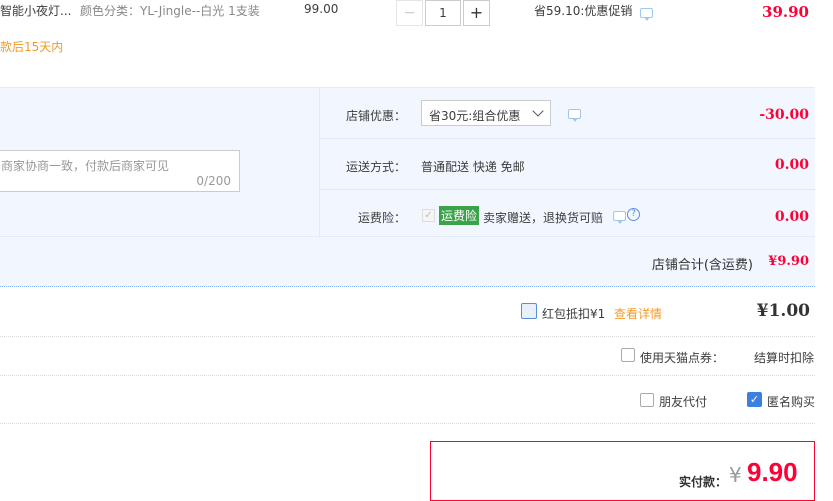 The height and width of the screenshot is (501, 833). What do you see at coordinates (443, 13) in the screenshot?
I see `quantity-input: 1` at bounding box center [443, 13].